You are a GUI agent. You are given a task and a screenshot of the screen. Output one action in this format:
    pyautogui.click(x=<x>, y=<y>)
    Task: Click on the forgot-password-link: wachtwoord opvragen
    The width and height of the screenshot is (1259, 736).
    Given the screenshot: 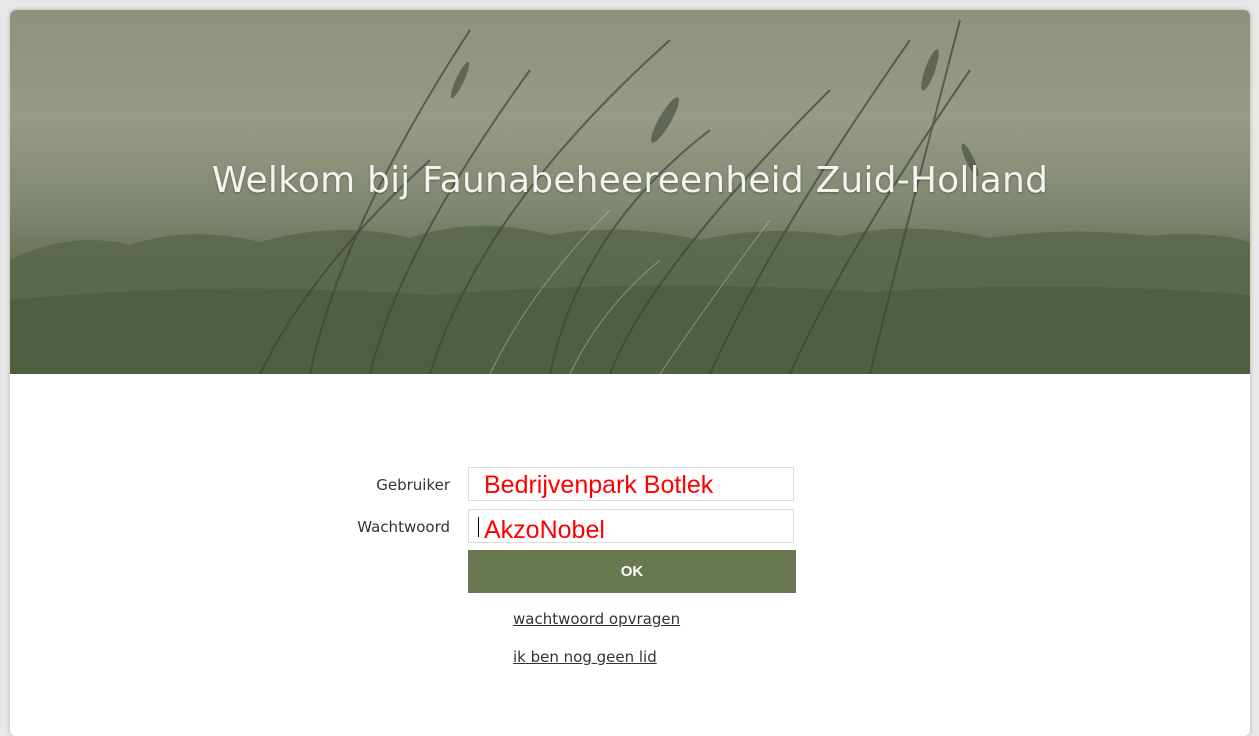 What is the action you would take?
    pyautogui.click(x=596, y=619)
    